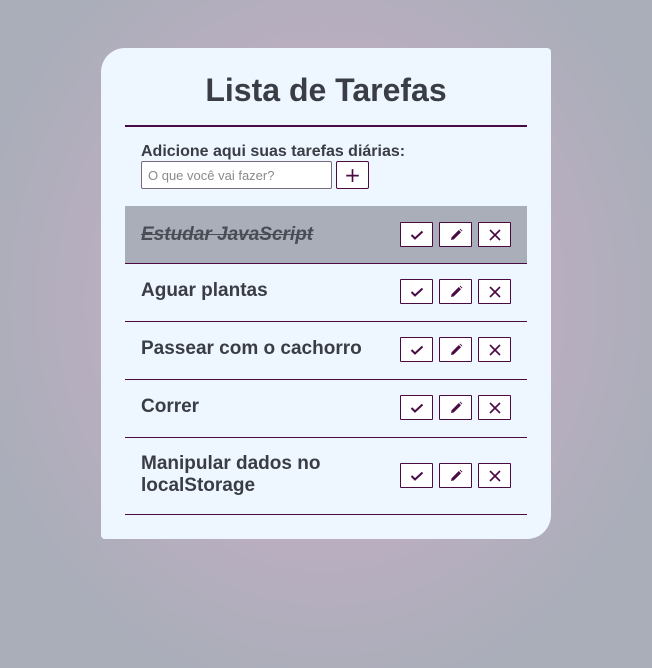 Image resolution: width=652 pixels, height=668 pixels. I want to click on title-divider, so click(326, 126).